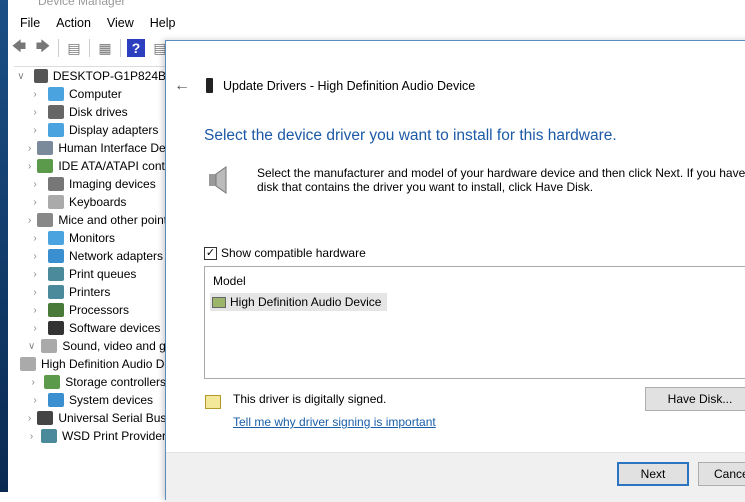 This screenshot has height=502, width=745. What do you see at coordinates (112, 418) in the screenshot?
I see `tree-item-label: Universal Serial Bus controllers` at bounding box center [112, 418].